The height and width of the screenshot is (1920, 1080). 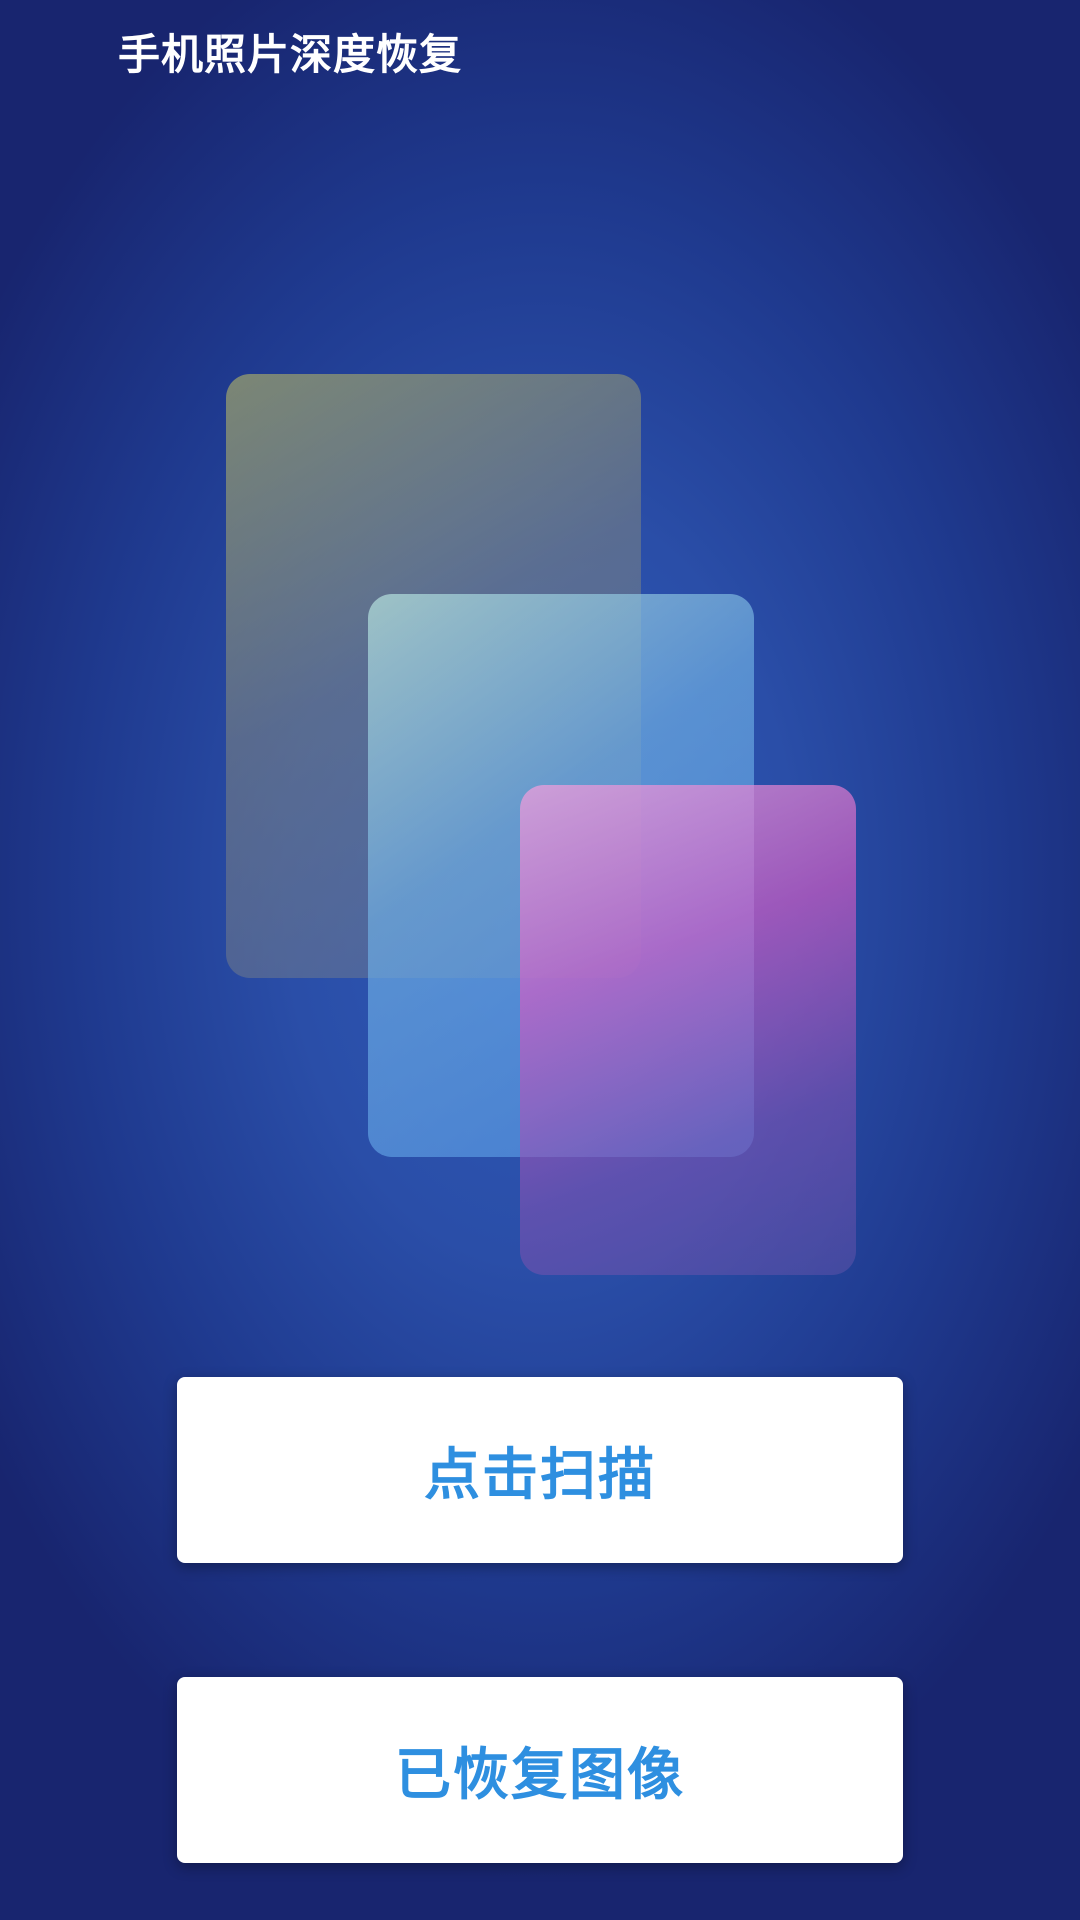 I want to click on photo-card-front, so click(x=688, y=1030).